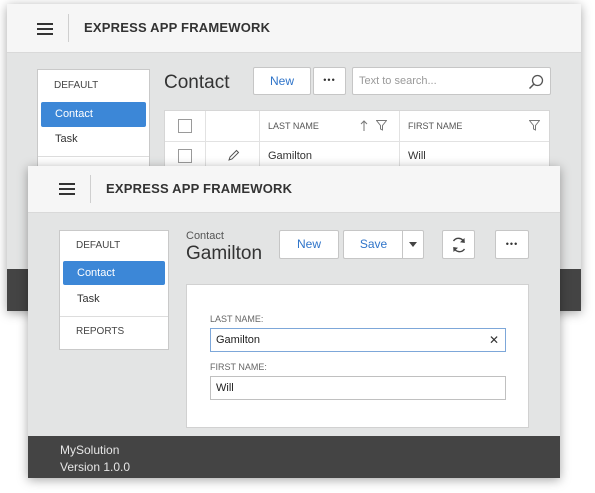 Image resolution: width=595 pixels, height=493 pixels. I want to click on edit-pencil-icon, so click(233, 155).